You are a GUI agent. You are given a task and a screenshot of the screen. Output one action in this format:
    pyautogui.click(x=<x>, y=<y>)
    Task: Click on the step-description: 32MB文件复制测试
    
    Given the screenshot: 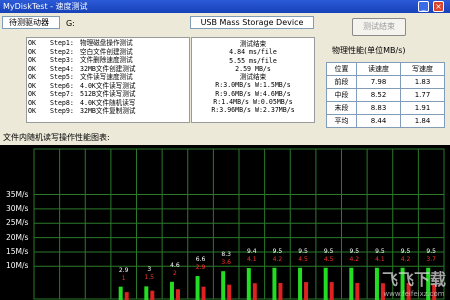 What is the action you would take?
    pyautogui.click(x=108, y=111)
    